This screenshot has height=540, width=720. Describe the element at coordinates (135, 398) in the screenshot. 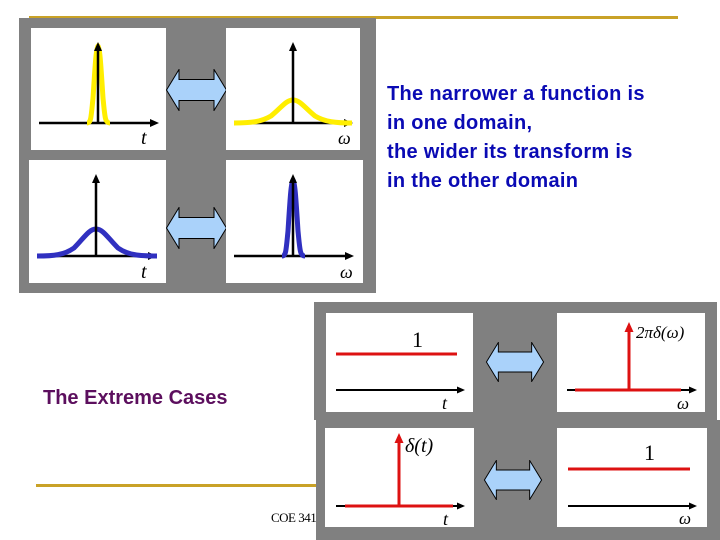

I see `subtitle-extreme-cases: The Extreme Cases` at that location.